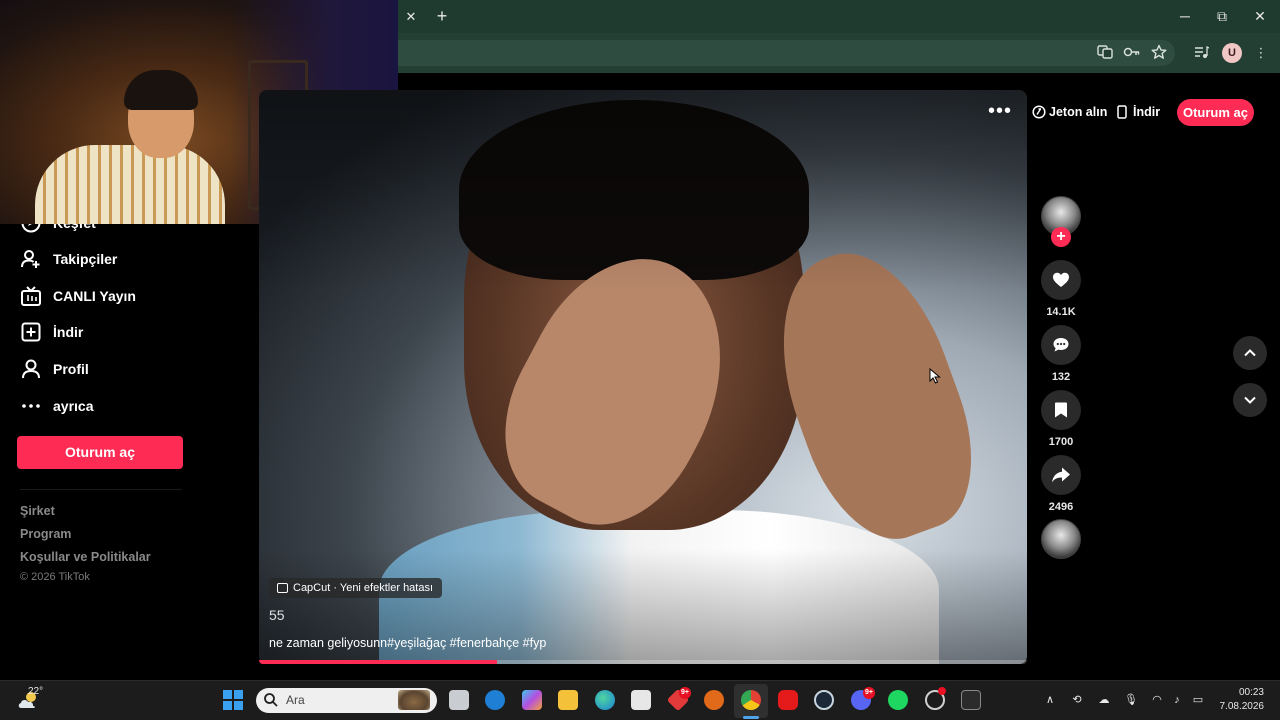  I want to click on mouse-cursor-icon, so click(935, 376).